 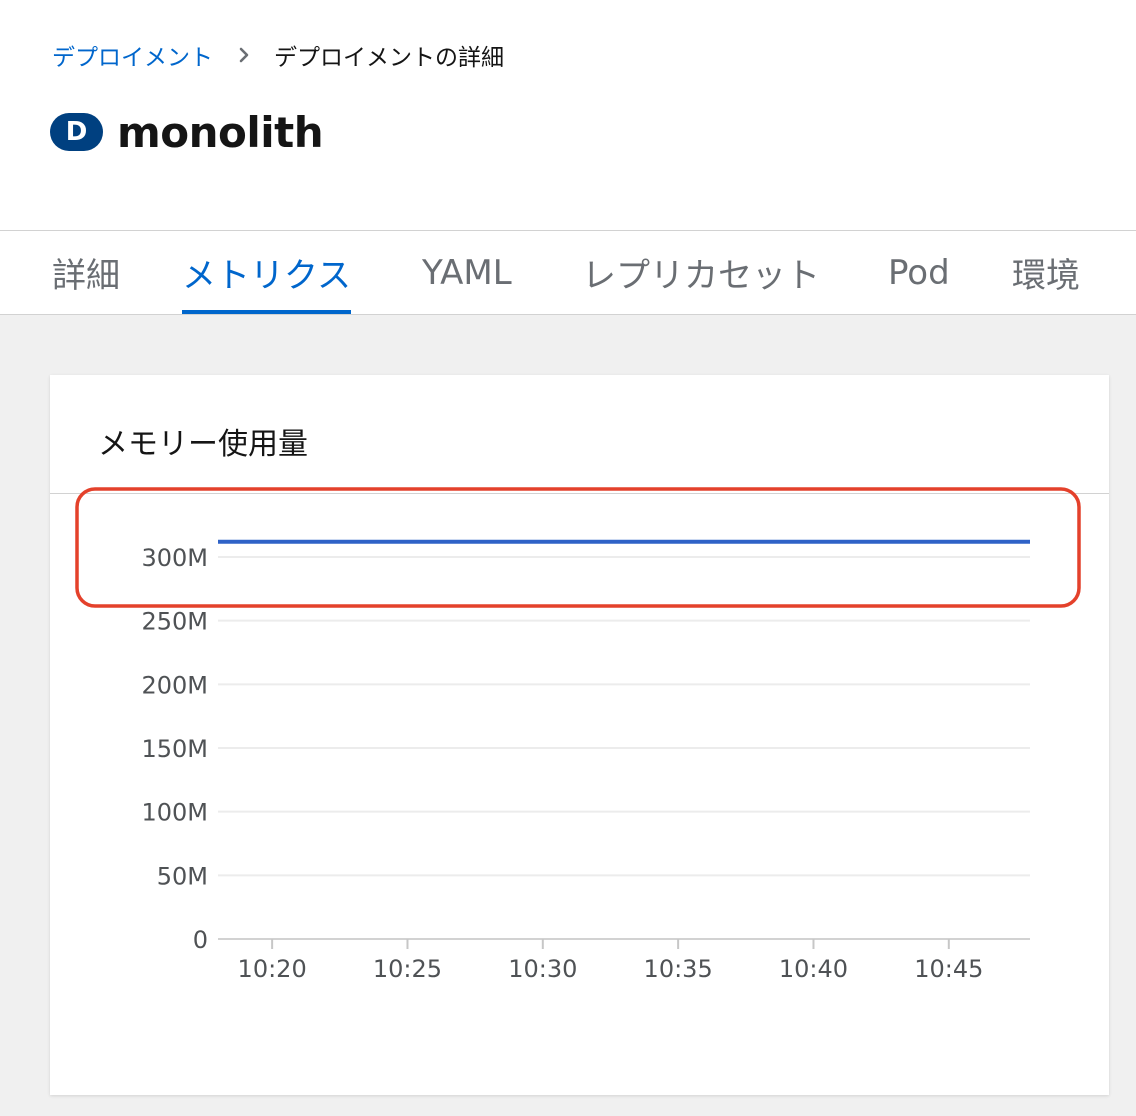 What do you see at coordinates (568, 272) in the screenshot?
I see `tab-bar: 詳細 メトリクス YAML レプリカセット Pod 環境` at bounding box center [568, 272].